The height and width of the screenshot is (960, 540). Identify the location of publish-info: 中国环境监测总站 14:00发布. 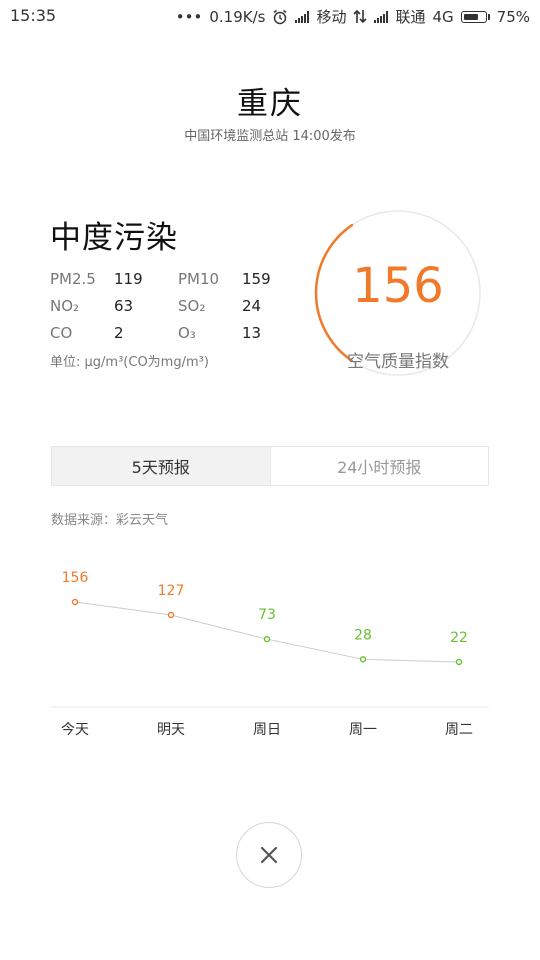
(270, 136).